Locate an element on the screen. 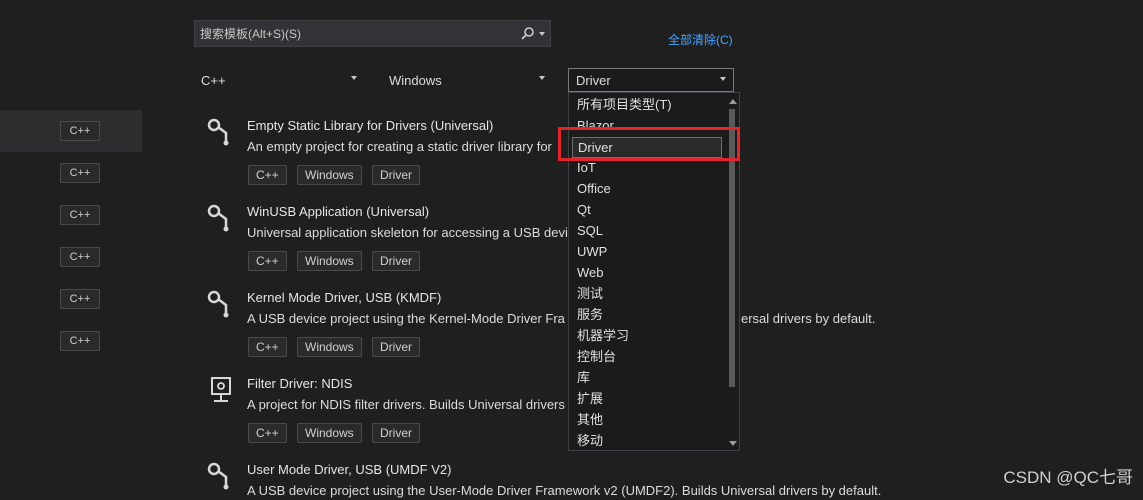  template-title: User Mode Driver, USB (UMDF V2) is located at coordinates (349, 469).